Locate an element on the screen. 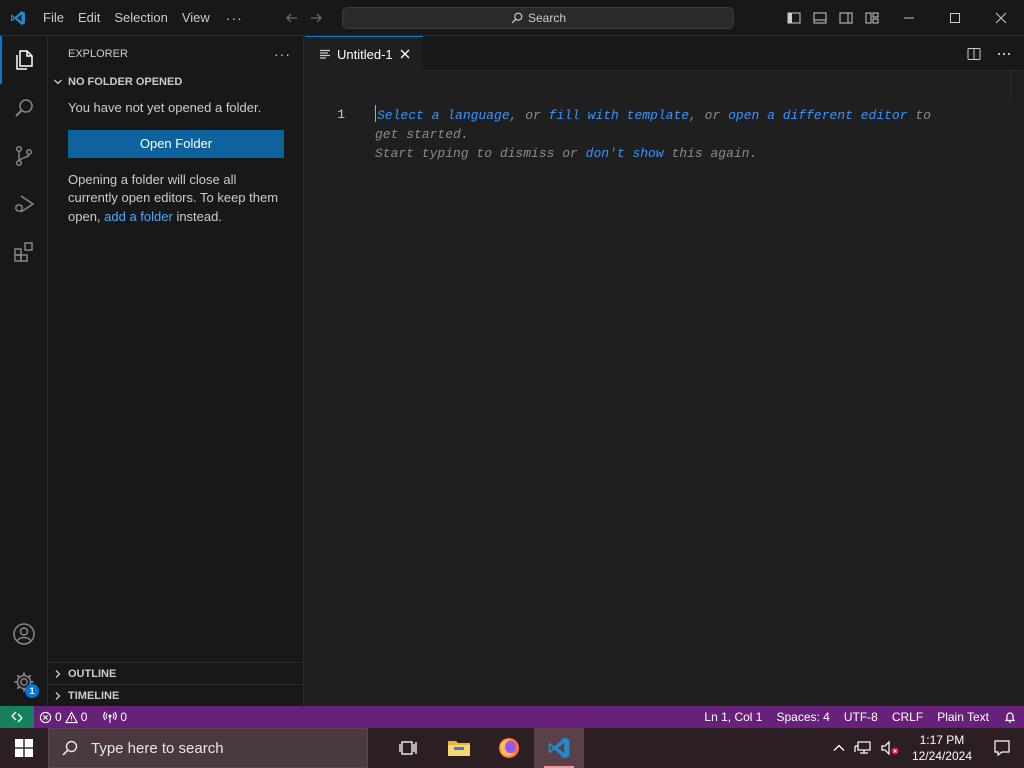 Image resolution: width=1024 pixels, height=768 pixels. cursor-position: Ln 1, Col 1 is located at coordinates (733, 717).